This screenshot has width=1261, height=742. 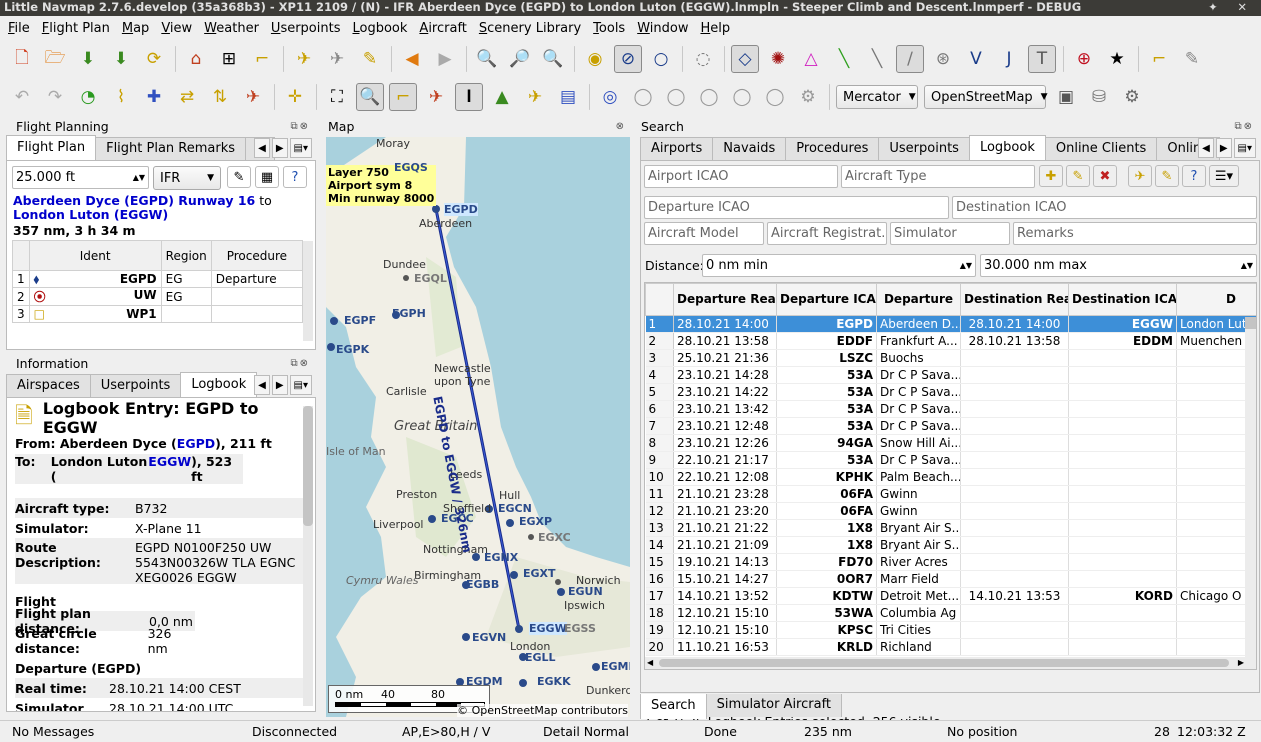 I want to click on map-airport-label: EGQS, so click(x=411, y=167).